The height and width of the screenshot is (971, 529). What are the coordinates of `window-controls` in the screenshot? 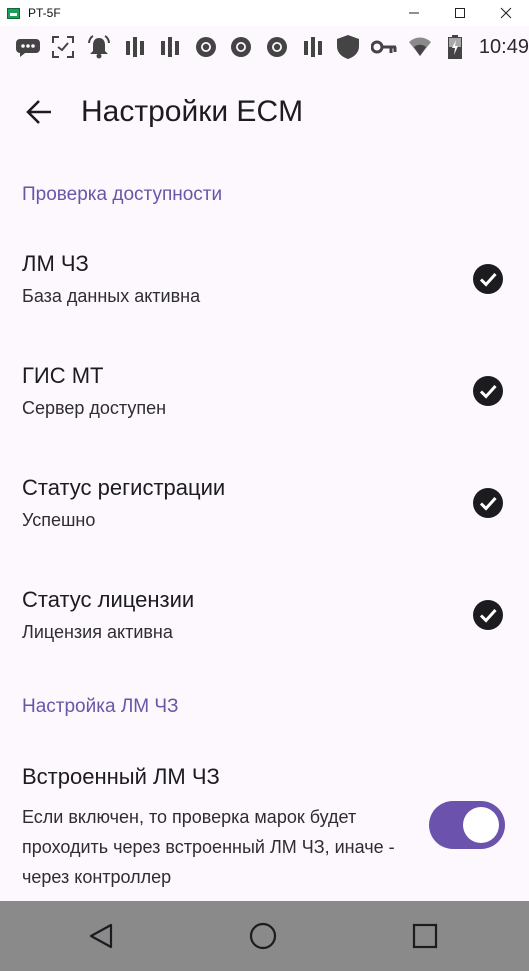 It's located at (460, 13).